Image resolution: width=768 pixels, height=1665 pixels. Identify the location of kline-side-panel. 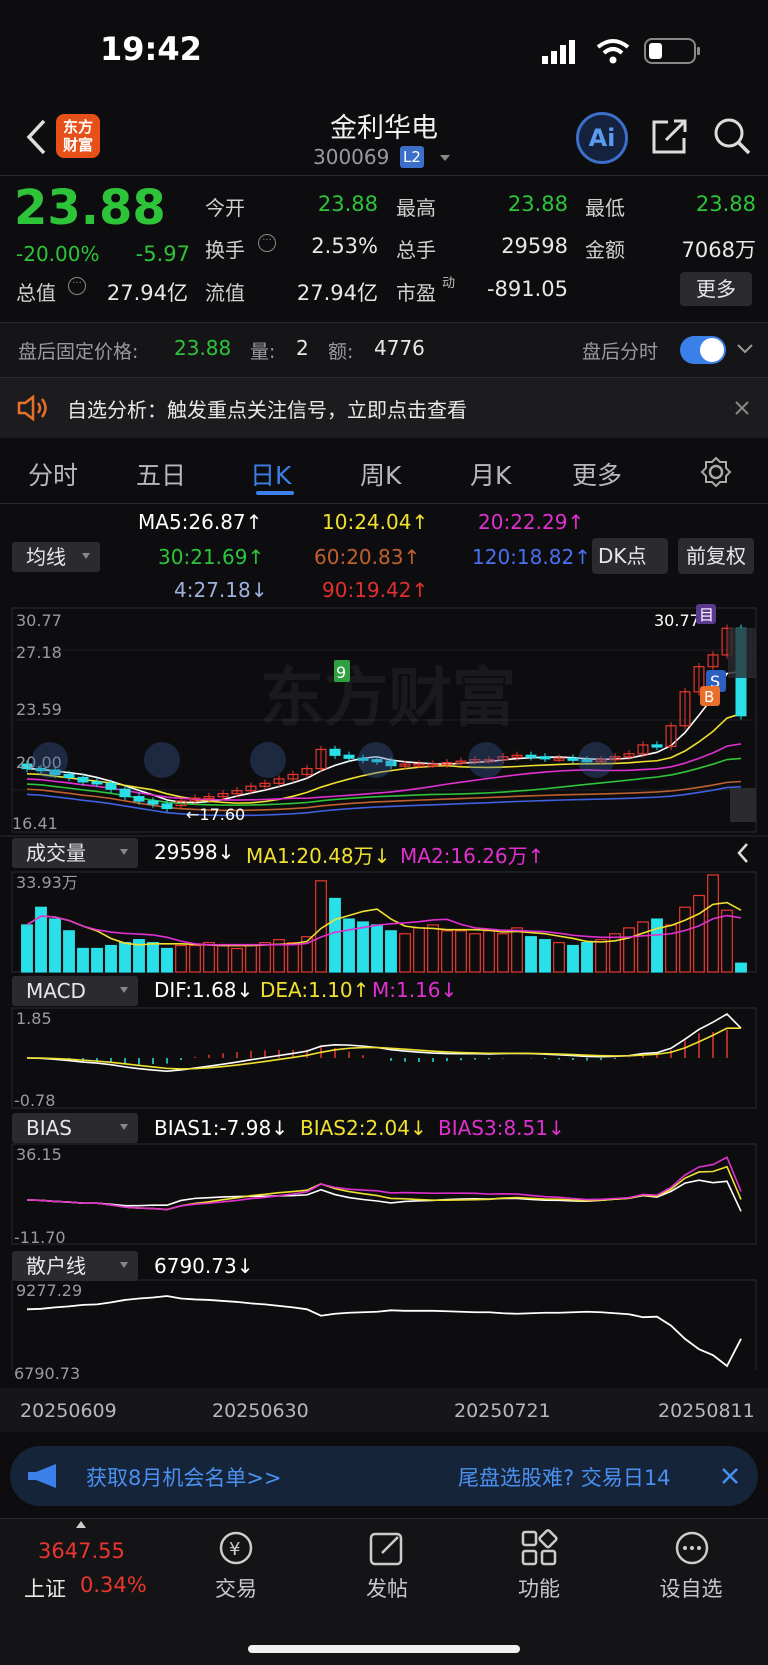
(742, 653).